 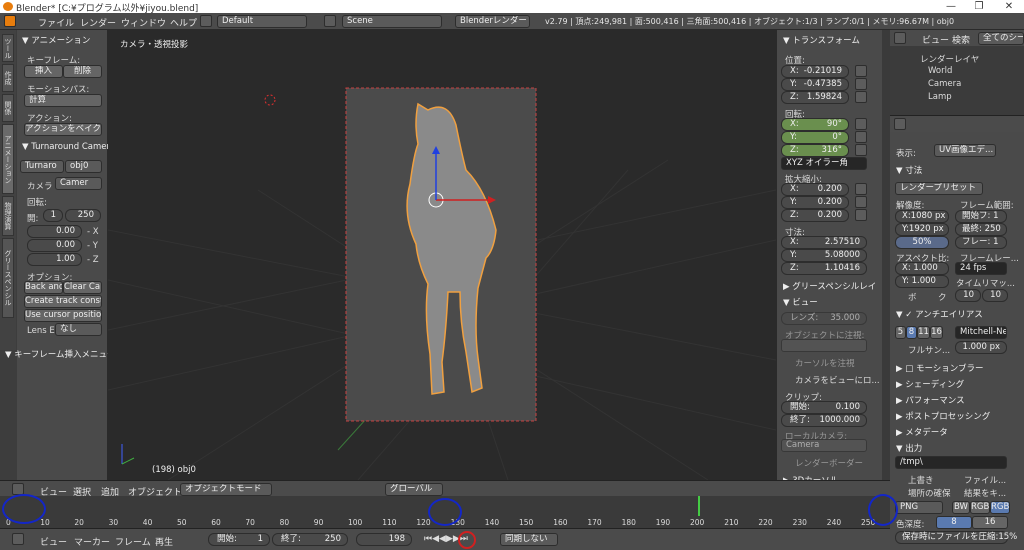 I want to click on scene-icon, so click(x=330, y=21).